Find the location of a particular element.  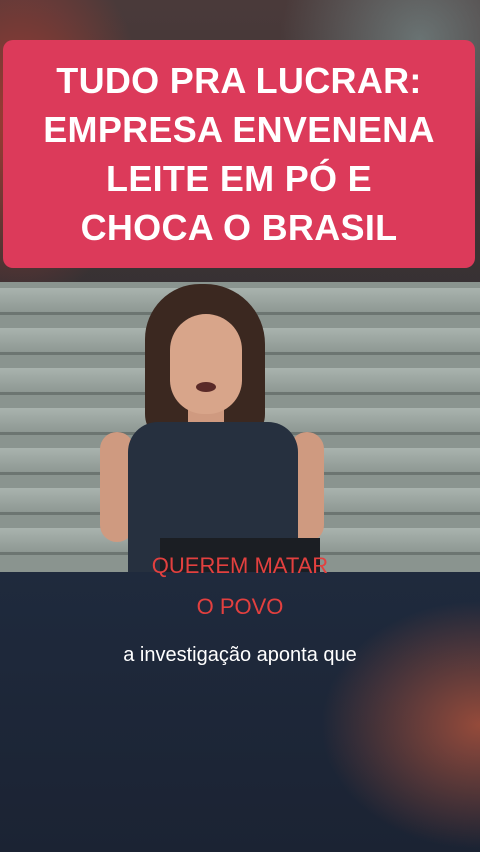

headline-line-1: TUDO PRA LUCRAR: is located at coordinates (239, 80).